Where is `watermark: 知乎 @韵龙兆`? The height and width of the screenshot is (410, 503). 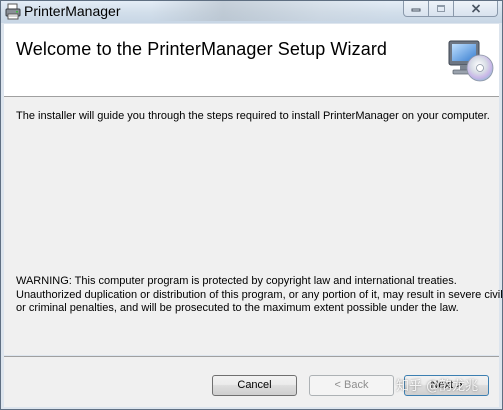
watermark: 知乎 @韵龙兆 is located at coordinates (437, 386).